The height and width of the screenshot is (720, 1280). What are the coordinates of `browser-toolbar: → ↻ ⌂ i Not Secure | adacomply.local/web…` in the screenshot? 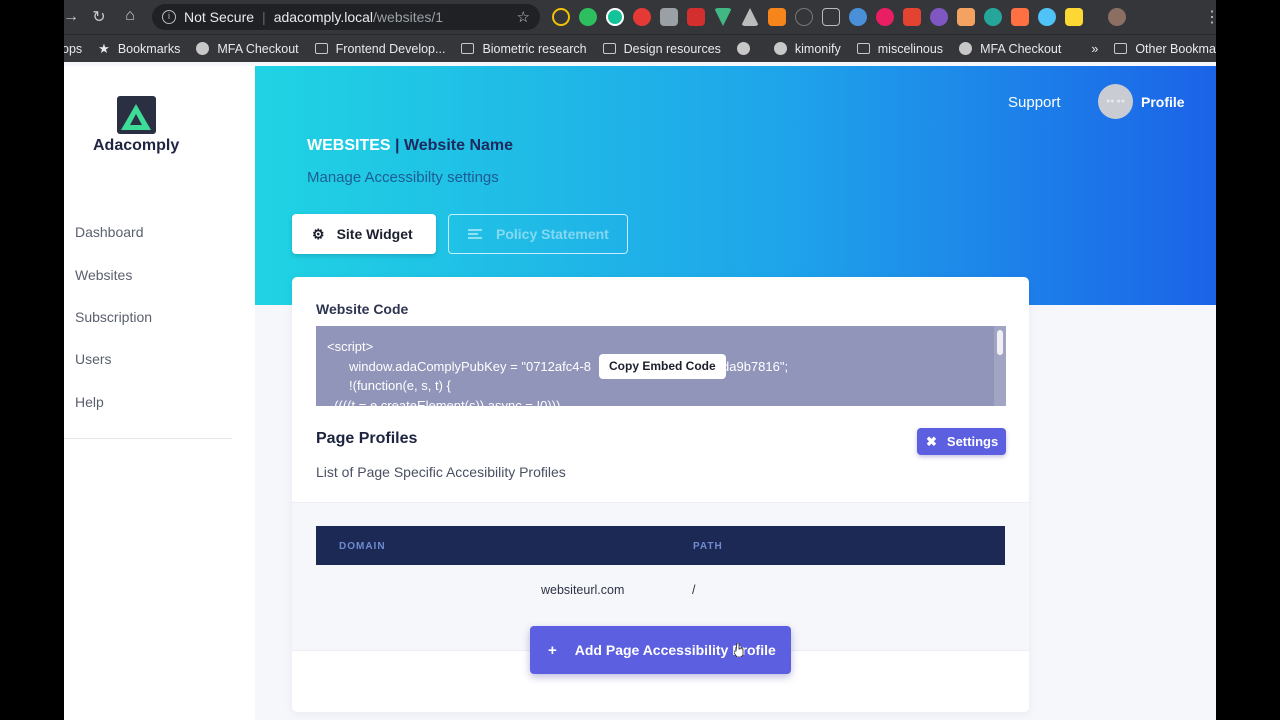 It's located at (640, 17).